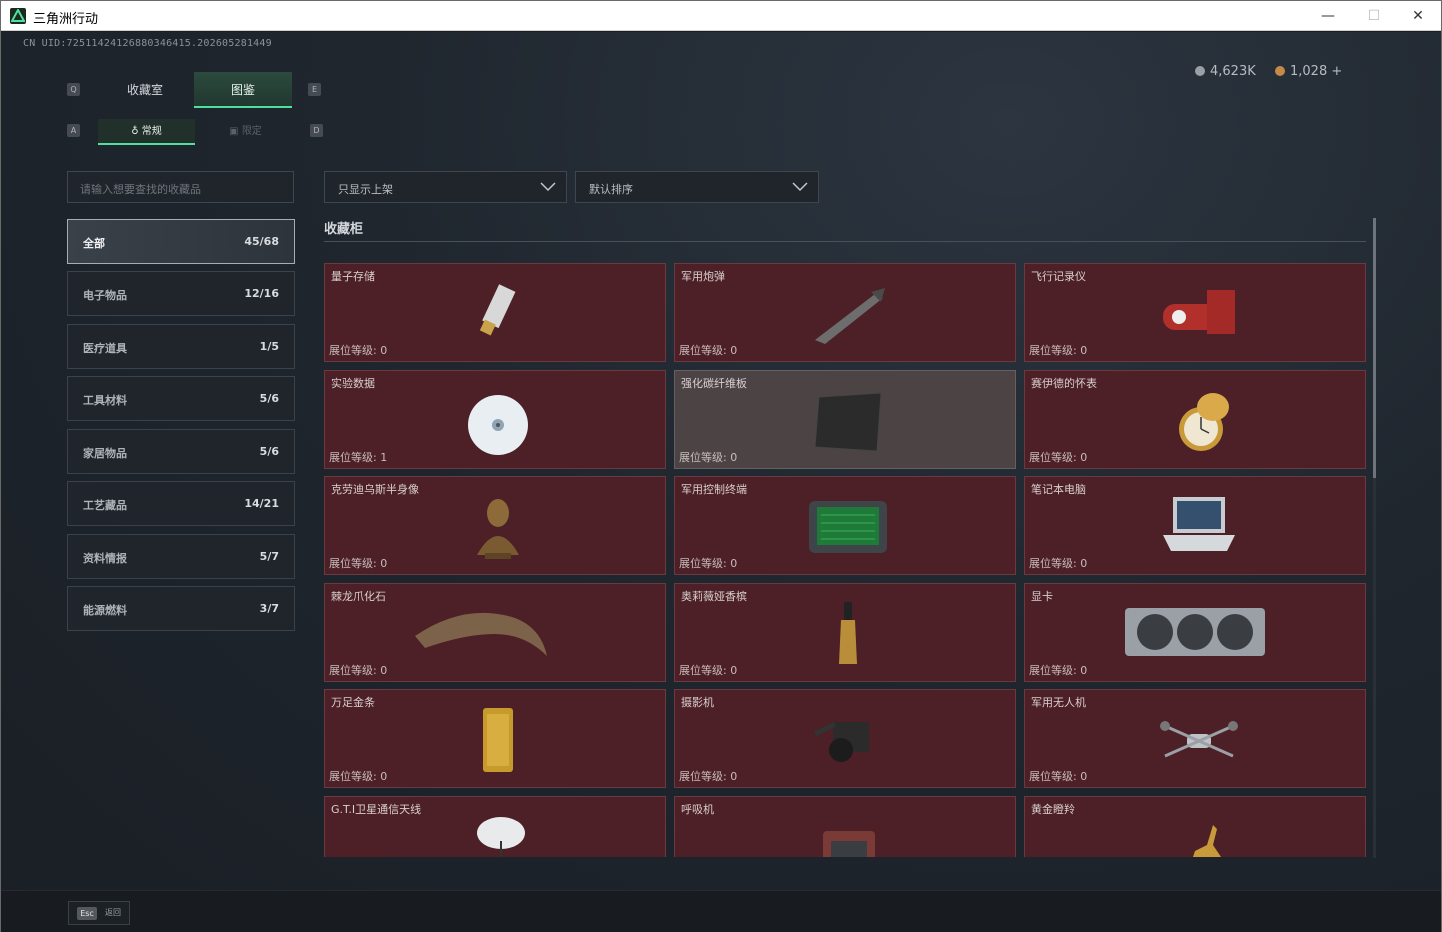 This screenshot has width=1442, height=932. I want to click on category-label: 资料情报, so click(105, 558).